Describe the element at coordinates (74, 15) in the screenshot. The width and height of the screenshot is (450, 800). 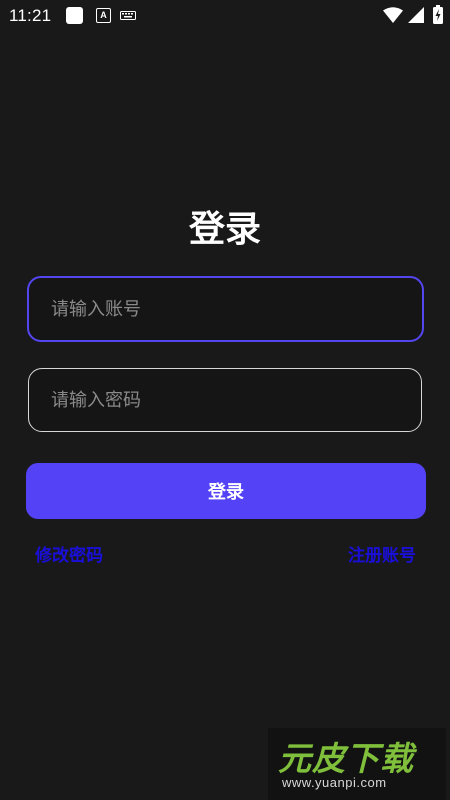
I see `app-notification-icon` at that location.